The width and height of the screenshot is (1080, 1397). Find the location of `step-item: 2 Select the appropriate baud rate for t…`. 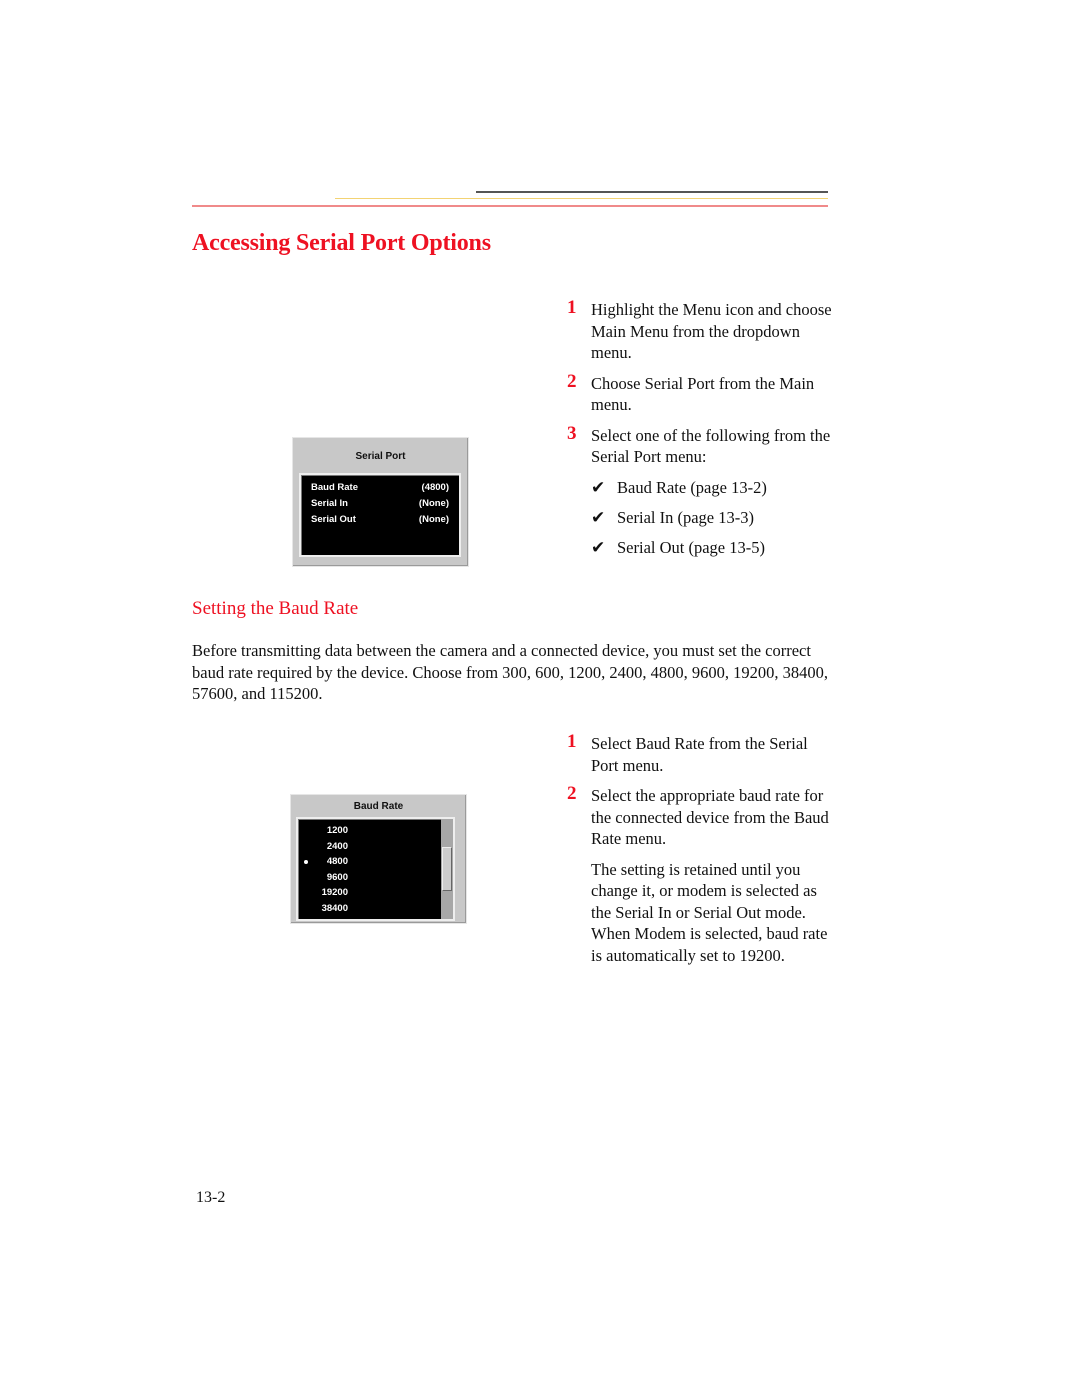

step-item: 2 Select the appropriate baud rate for t… is located at coordinates (698, 816).